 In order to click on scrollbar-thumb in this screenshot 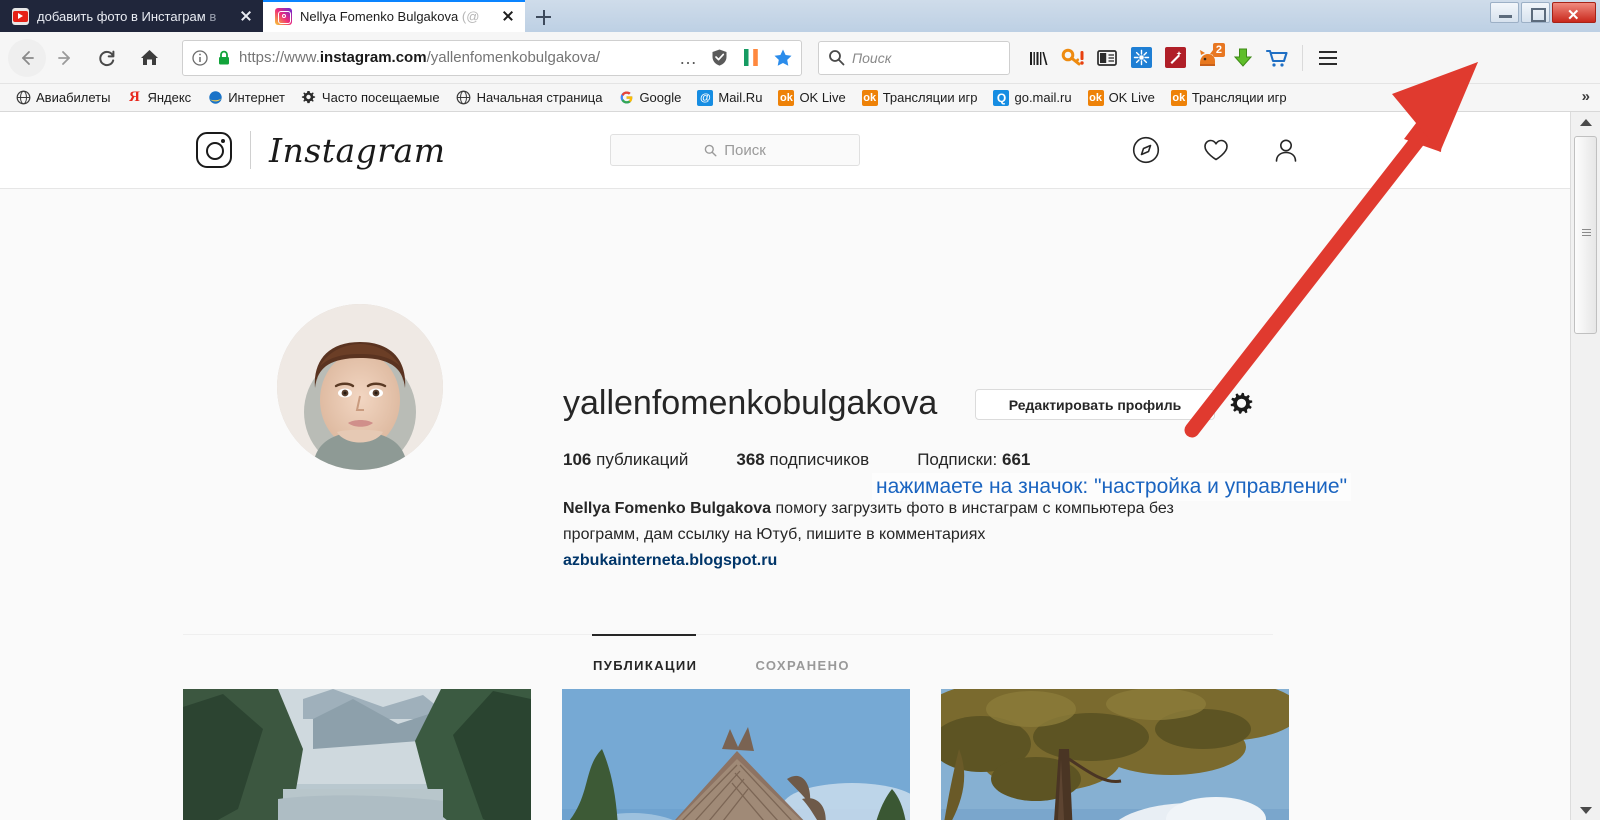, I will do `click(1585, 235)`.